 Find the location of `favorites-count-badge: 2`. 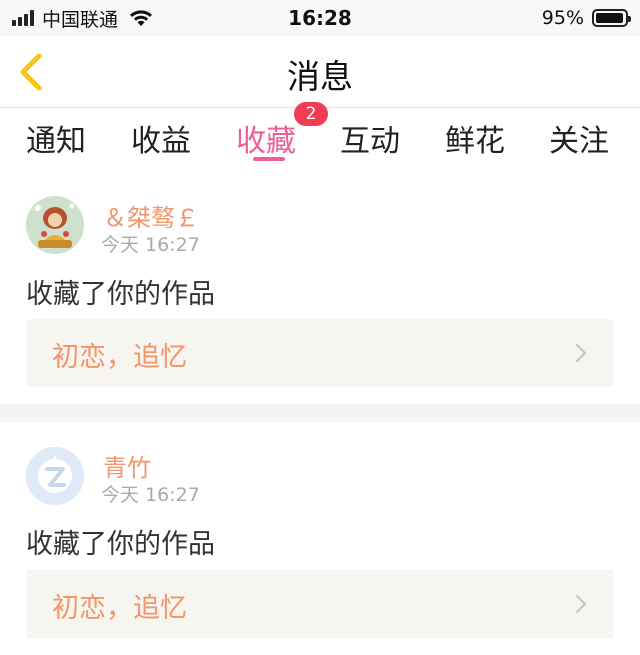

favorites-count-badge: 2 is located at coordinates (311, 114).